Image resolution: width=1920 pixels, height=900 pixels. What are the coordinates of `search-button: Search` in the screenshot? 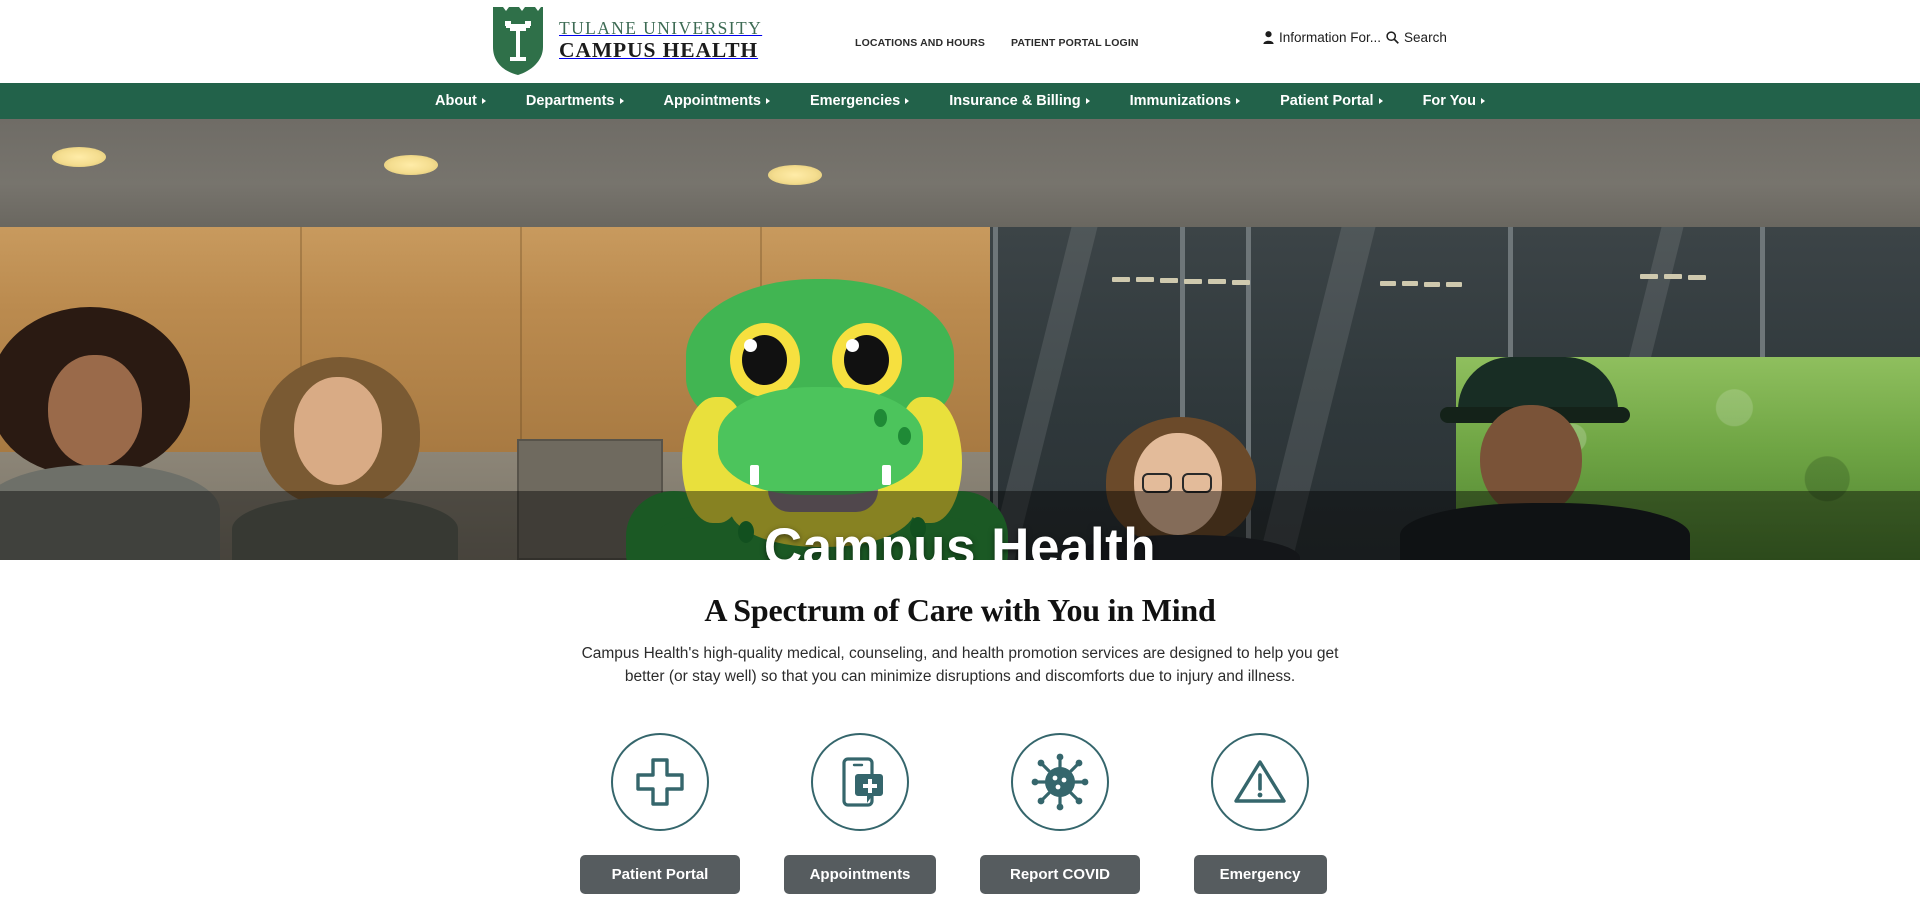 It's located at (1416, 37).